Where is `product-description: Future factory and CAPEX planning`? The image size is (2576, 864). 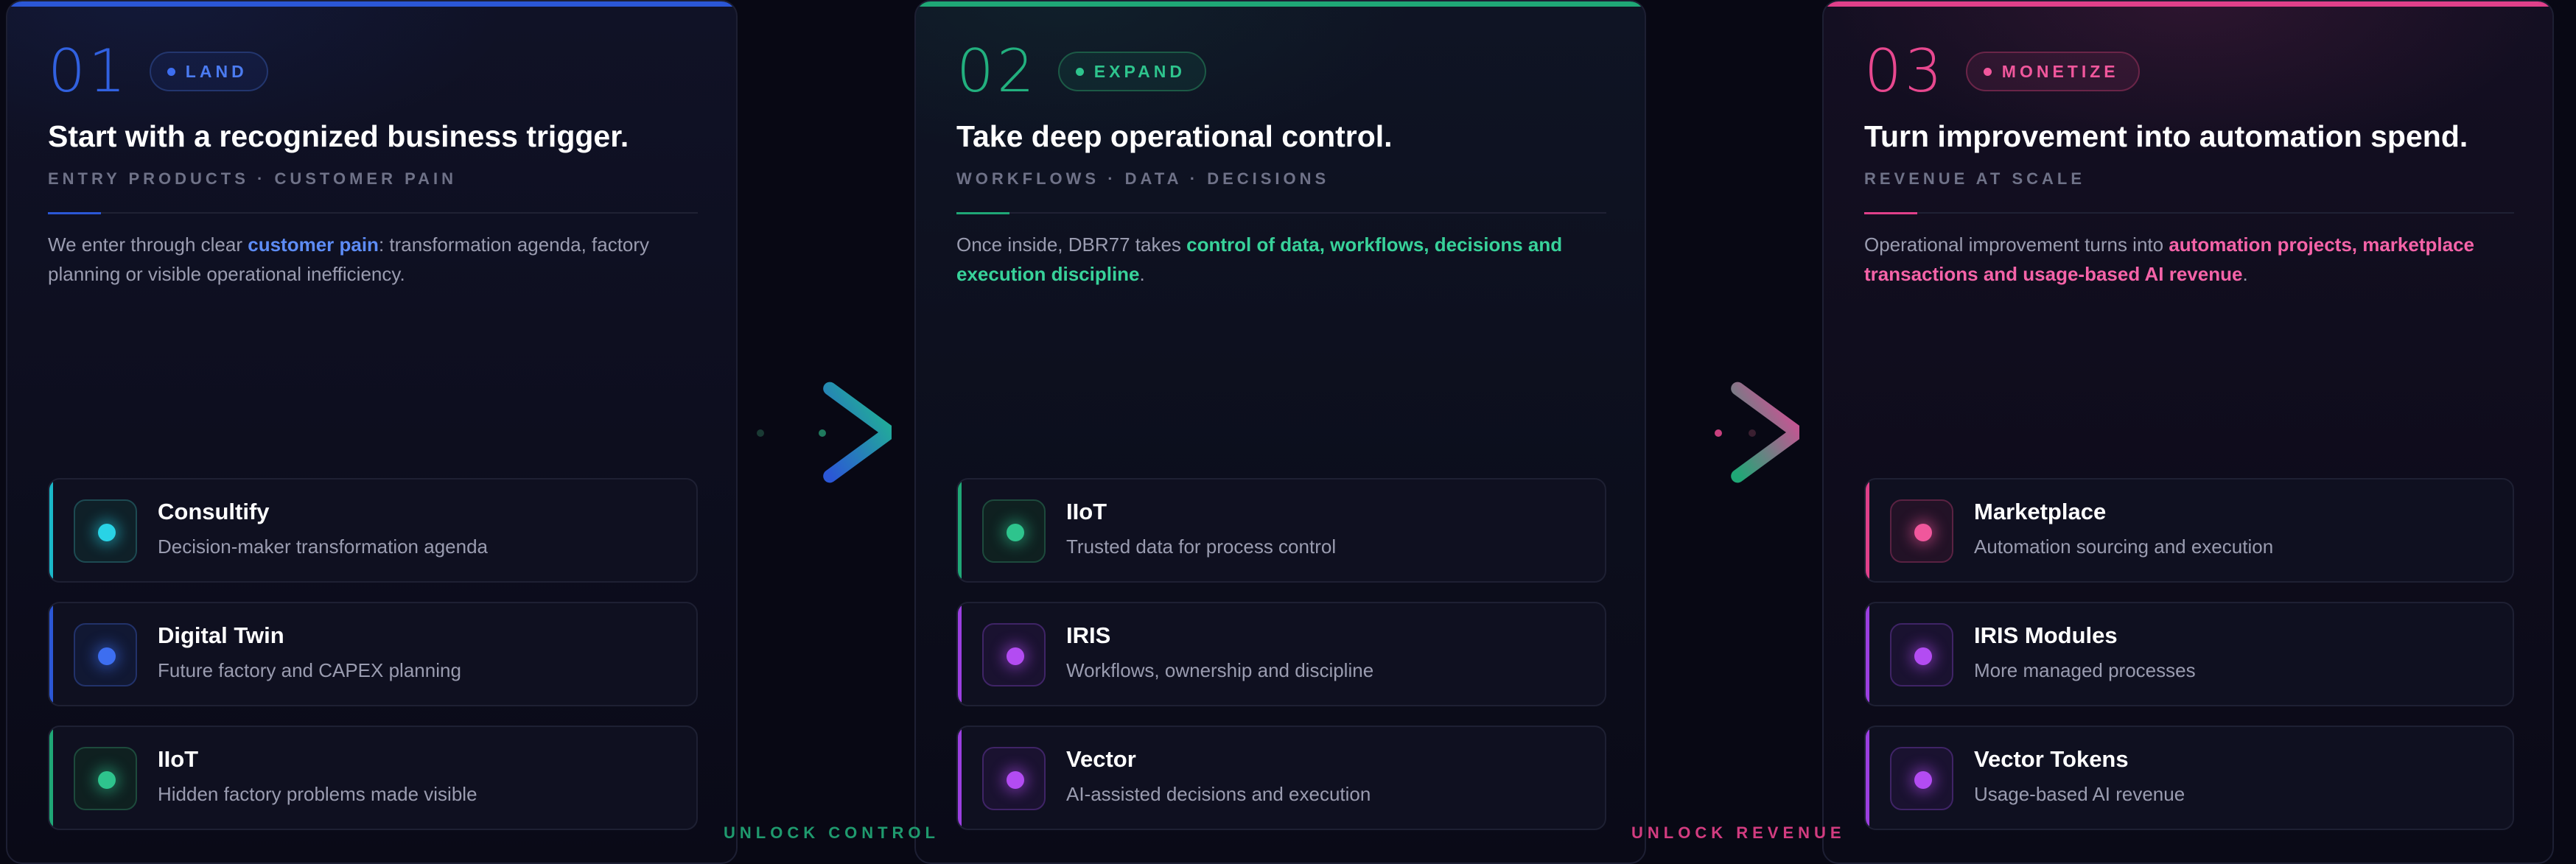 product-description: Future factory and CAPEX planning is located at coordinates (309, 670).